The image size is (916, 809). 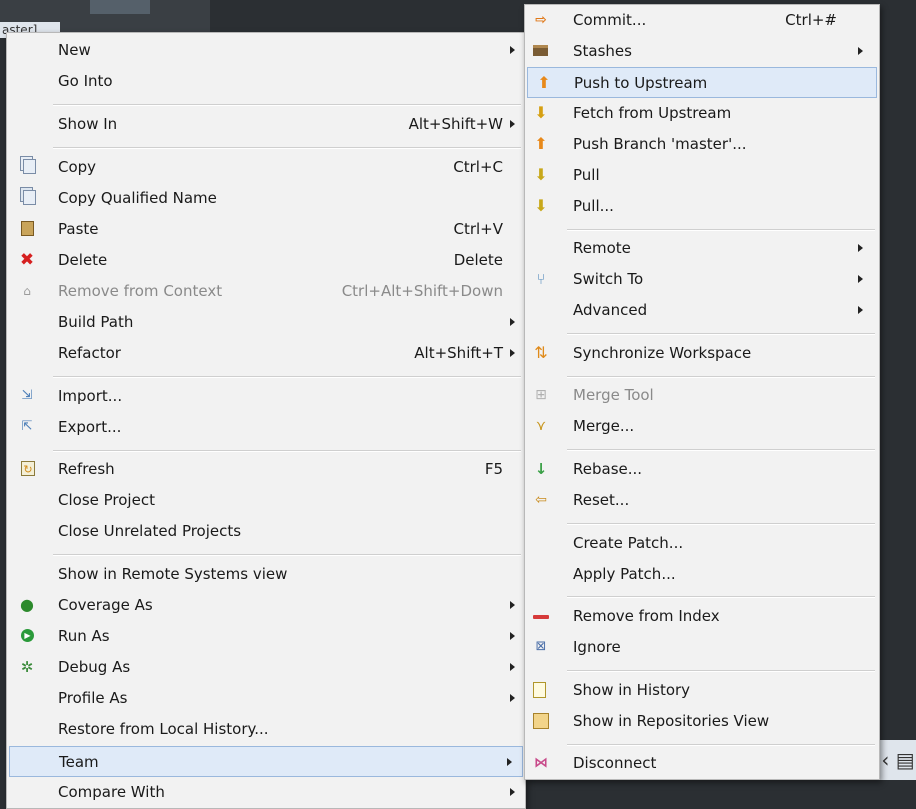 What do you see at coordinates (137, 198) in the screenshot?
I see `menu-item-label: Copy Qualified Name` at bounding box center [137, 198].